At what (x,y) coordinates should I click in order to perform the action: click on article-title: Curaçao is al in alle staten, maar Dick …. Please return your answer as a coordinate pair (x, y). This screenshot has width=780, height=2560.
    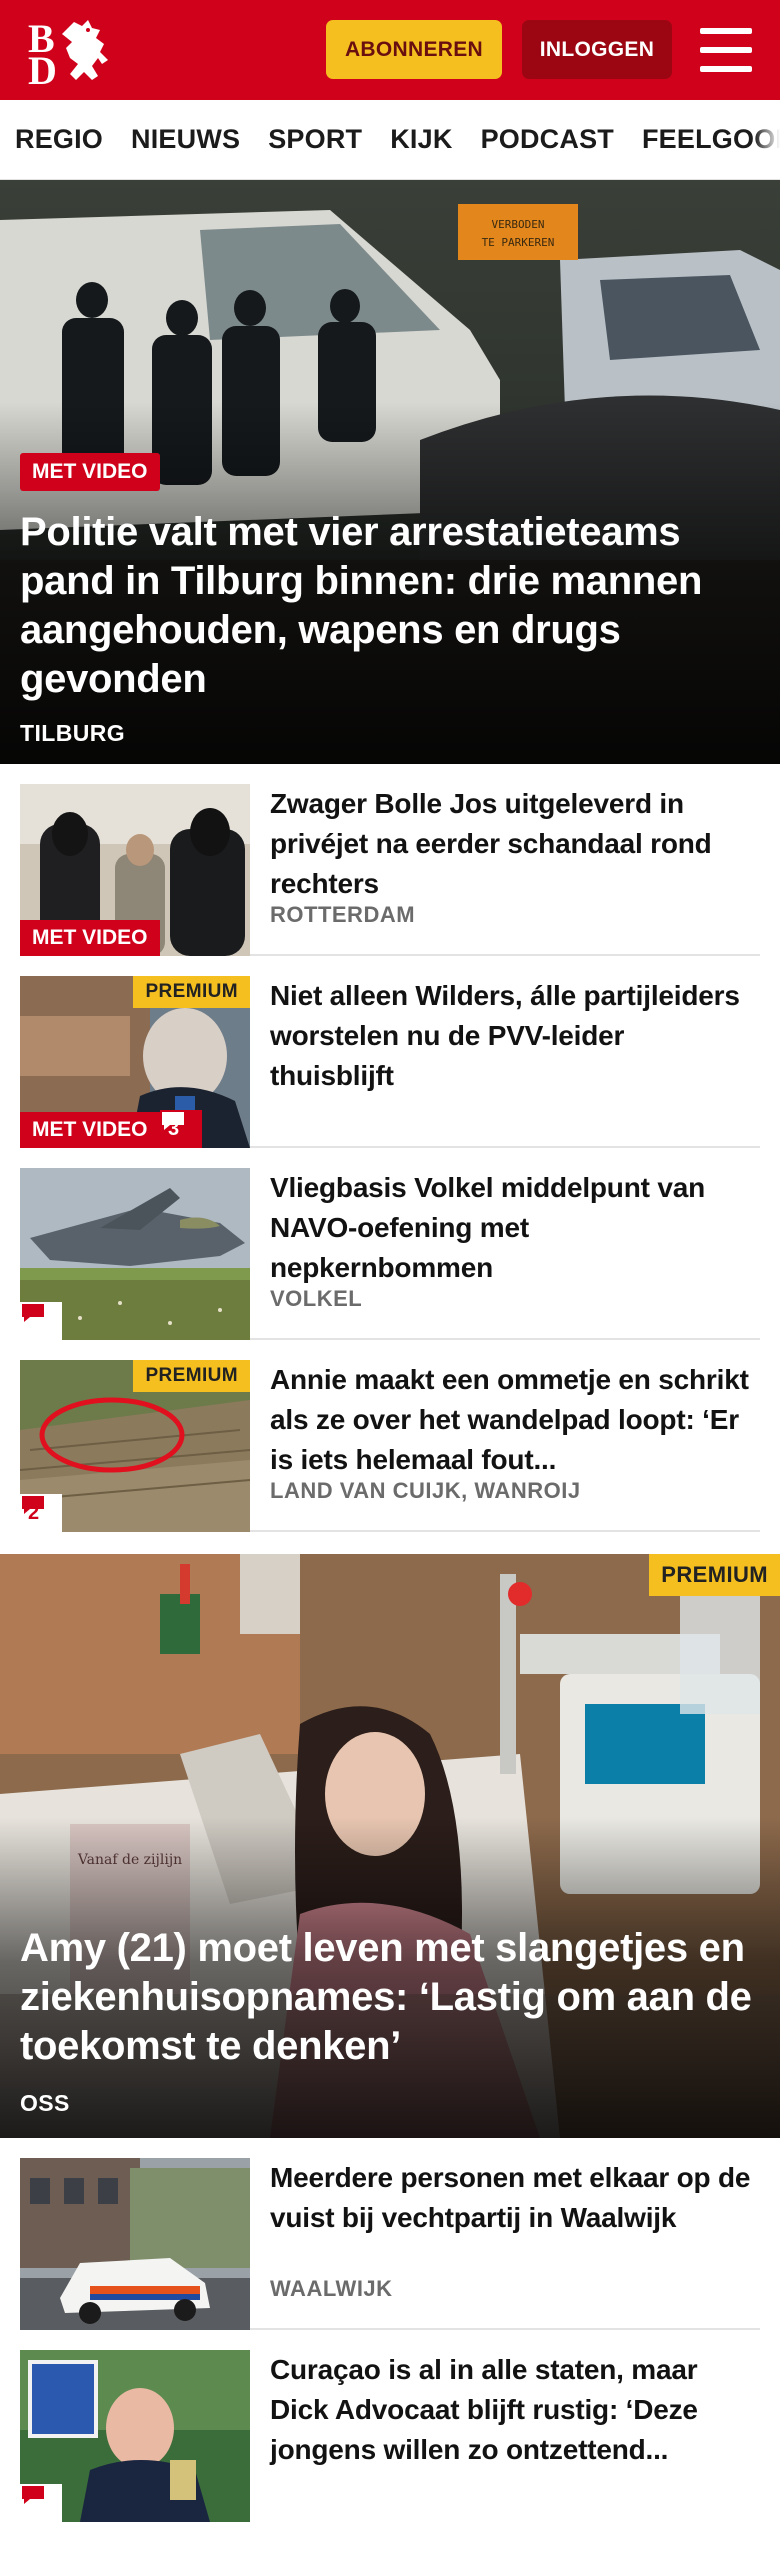
    Looking at the image, I should click on (512, 2410).